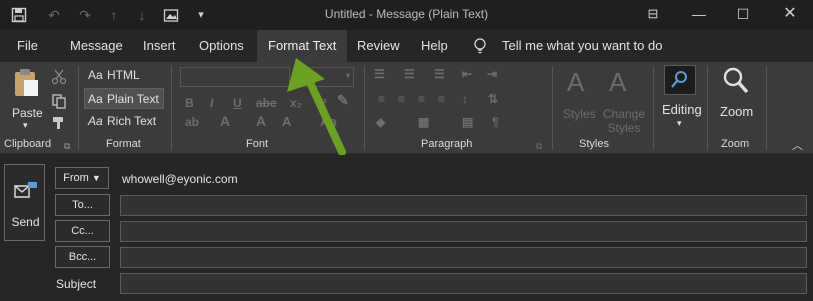  I want to click on to-field, so click(463, 205).